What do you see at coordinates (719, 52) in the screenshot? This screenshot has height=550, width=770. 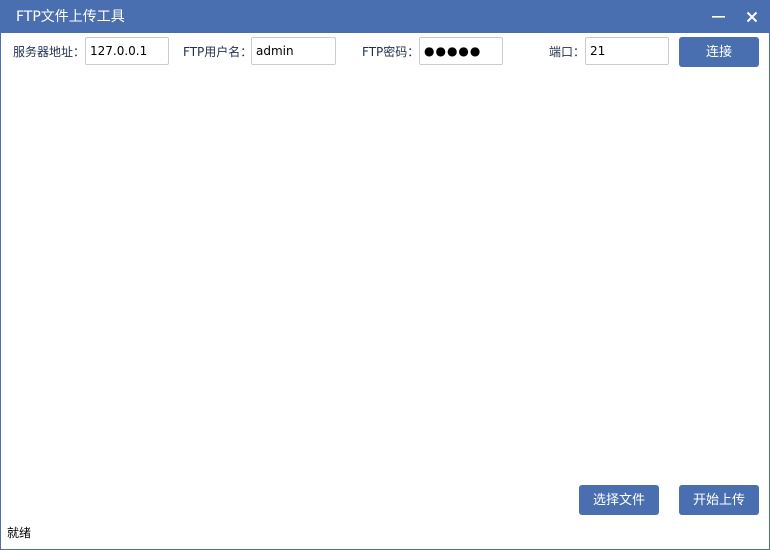 I see `connect-button: 连接` at bounding box center [719, 52].